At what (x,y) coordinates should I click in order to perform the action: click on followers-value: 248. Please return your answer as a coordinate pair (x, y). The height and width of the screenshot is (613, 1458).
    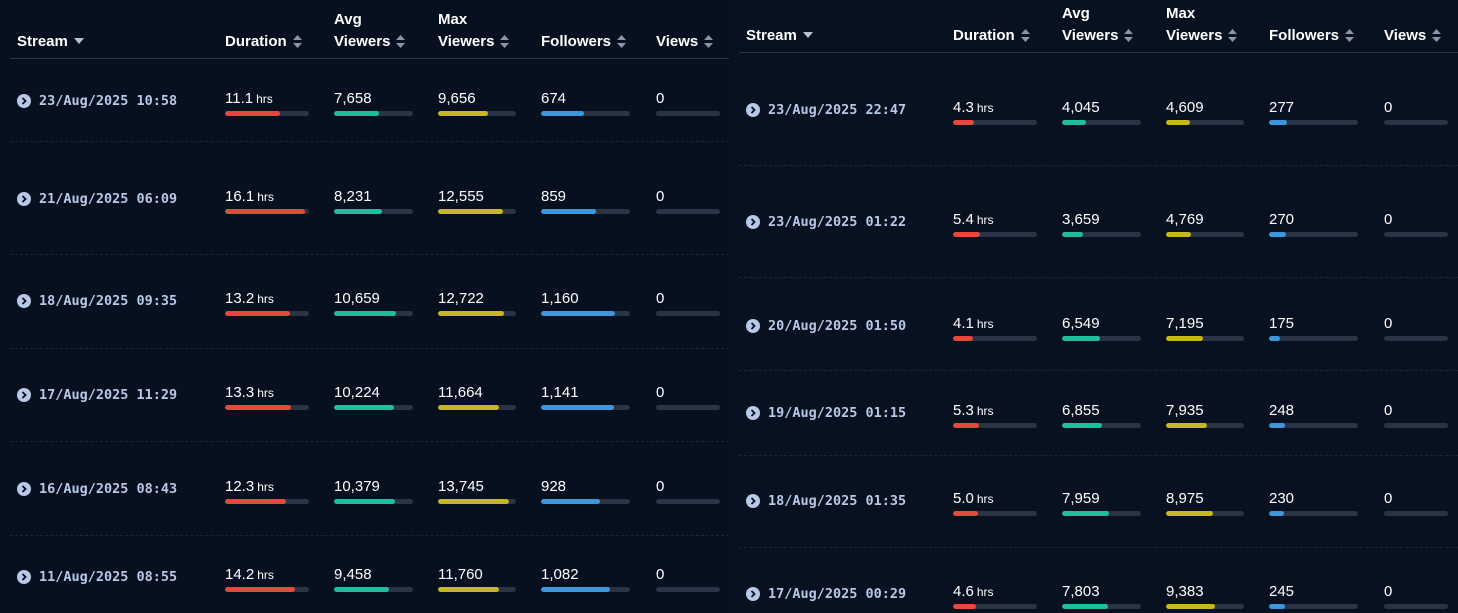
    Looking at the image, I should click on (1282, 410).